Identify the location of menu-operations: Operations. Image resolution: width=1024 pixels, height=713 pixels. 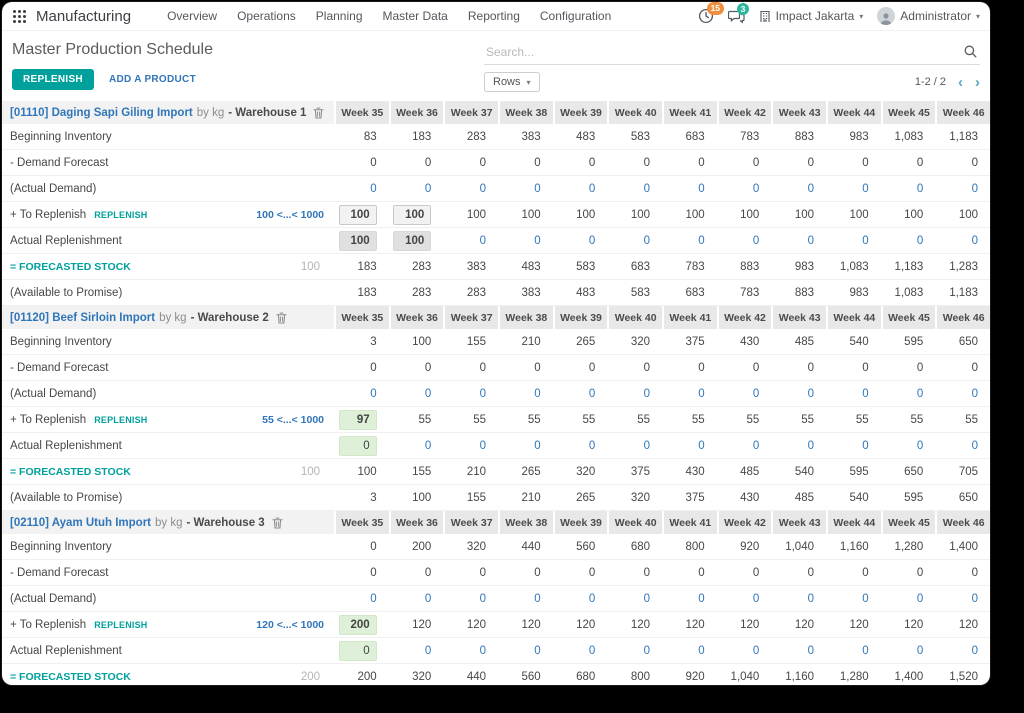
(266, 16).